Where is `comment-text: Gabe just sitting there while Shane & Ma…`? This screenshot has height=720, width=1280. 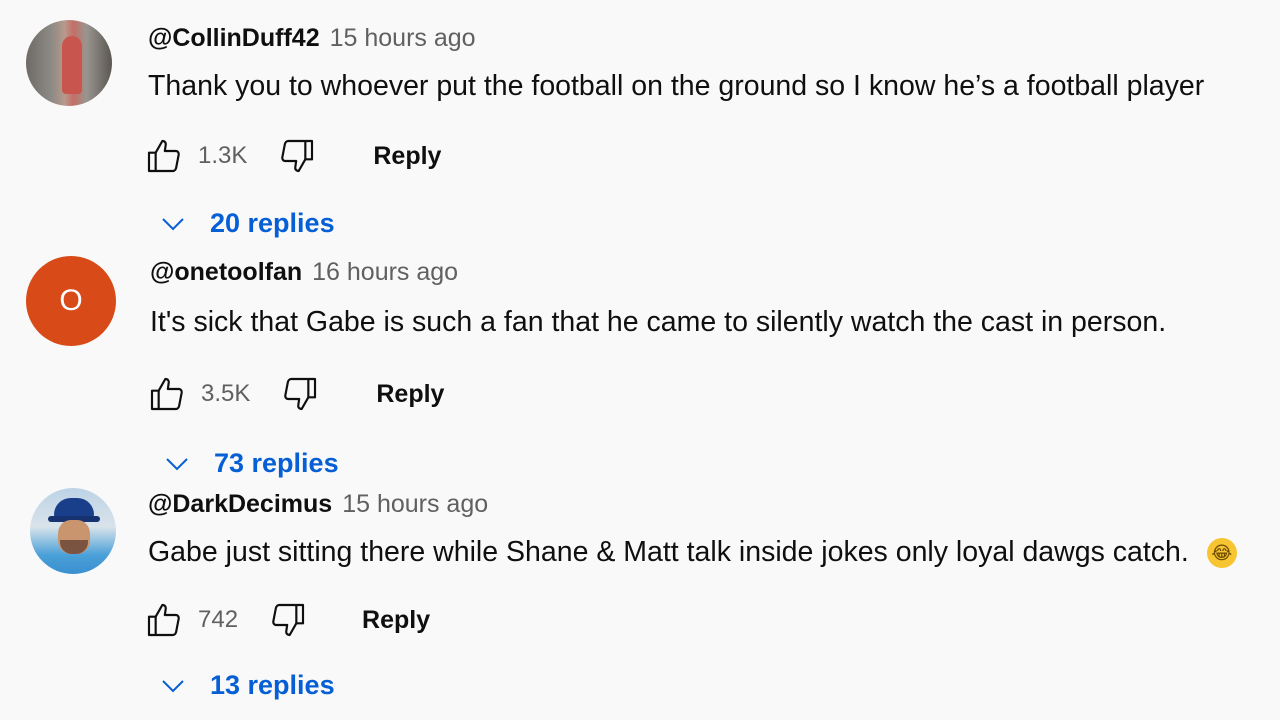 comment-text: Gabe just sitting there while Shane & Ma… is located at coordinates (668, 552).